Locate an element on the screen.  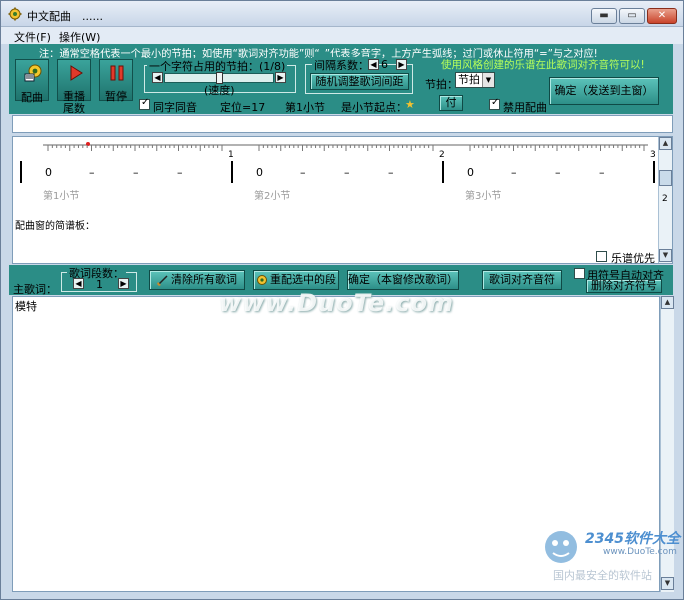
replay-sub-label: 尾数 is located at coordinates (74, 108).